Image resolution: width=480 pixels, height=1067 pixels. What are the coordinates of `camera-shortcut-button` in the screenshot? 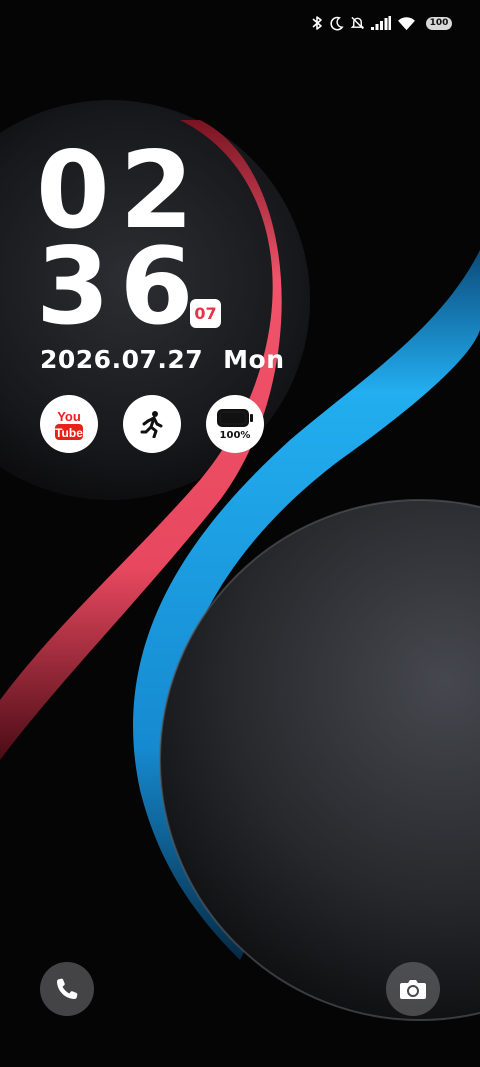 It's located at (413, 989).